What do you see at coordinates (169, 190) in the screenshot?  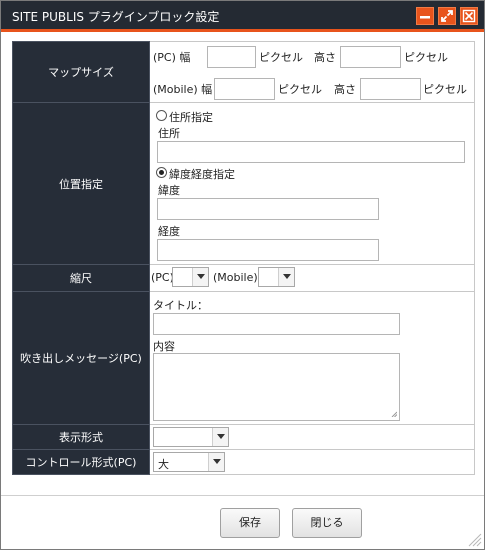 I see `latitude-label: 緯度` at bounding box center [169, 190].